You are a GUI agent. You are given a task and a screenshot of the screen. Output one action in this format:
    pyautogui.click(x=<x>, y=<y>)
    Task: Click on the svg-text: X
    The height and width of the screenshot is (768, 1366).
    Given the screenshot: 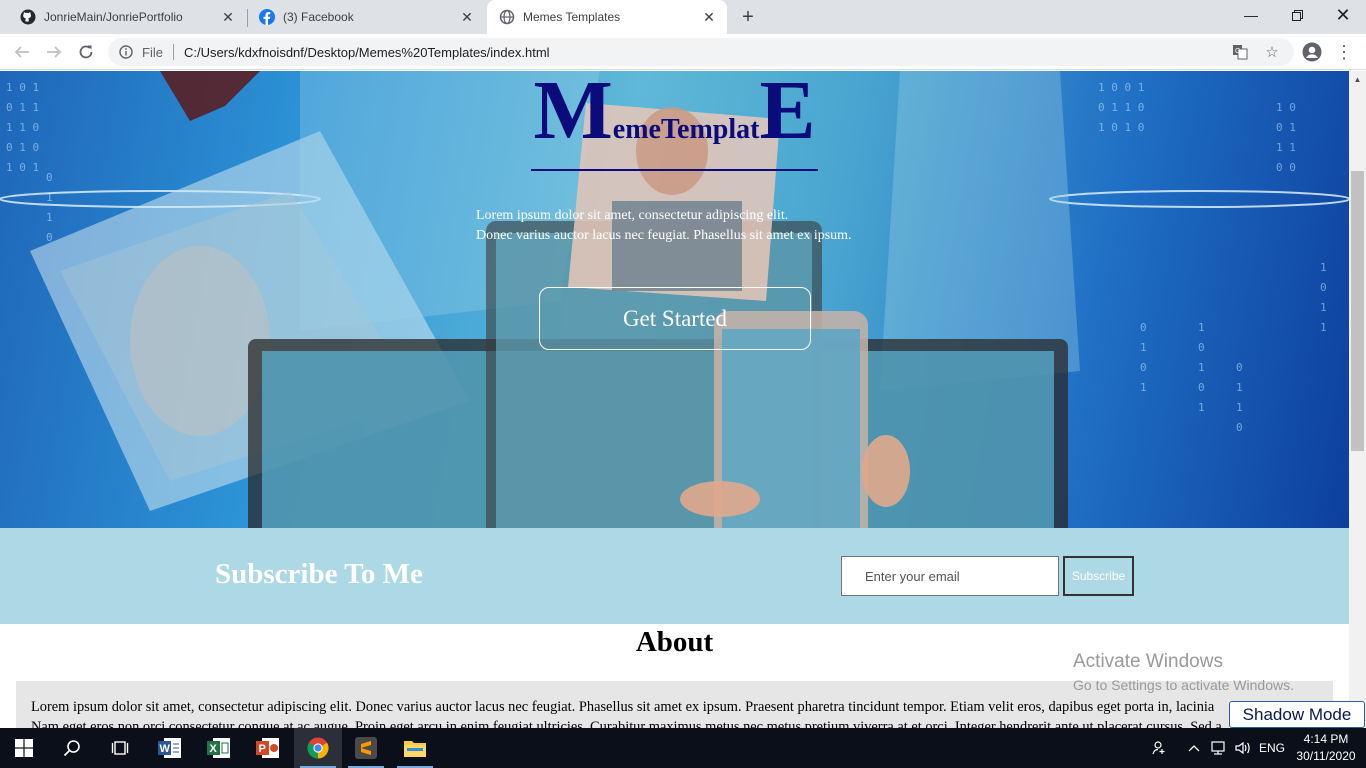 What is the action you would take?
    pyautogui.click(x=214, y=749)
    